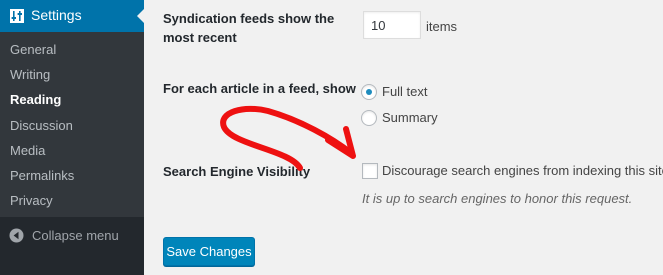  Describe the element at coordinates (369, 118) in the screenshot. I see `summary-radio` at that location.